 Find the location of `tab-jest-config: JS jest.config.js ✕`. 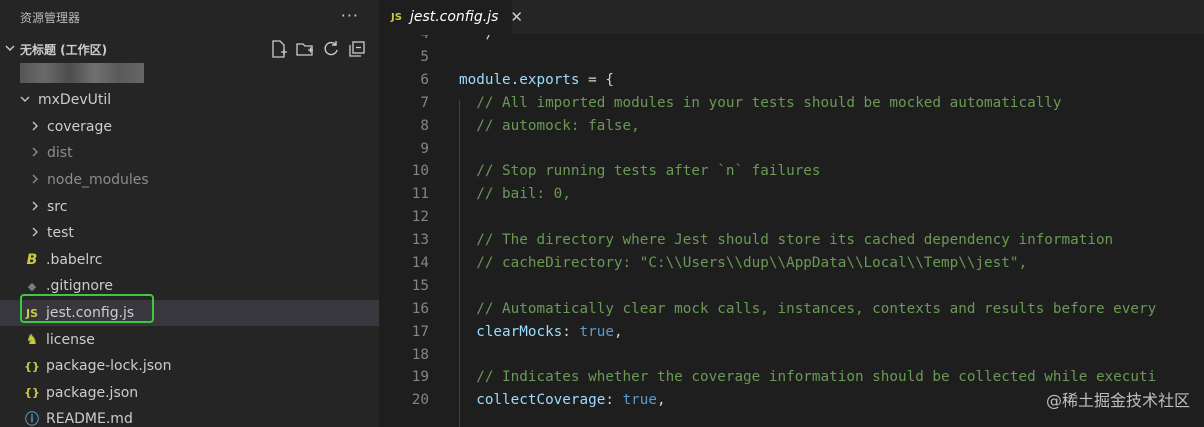

tab-jest-config: JS jest.config.js ✕ is located at coordinates (451, 17).